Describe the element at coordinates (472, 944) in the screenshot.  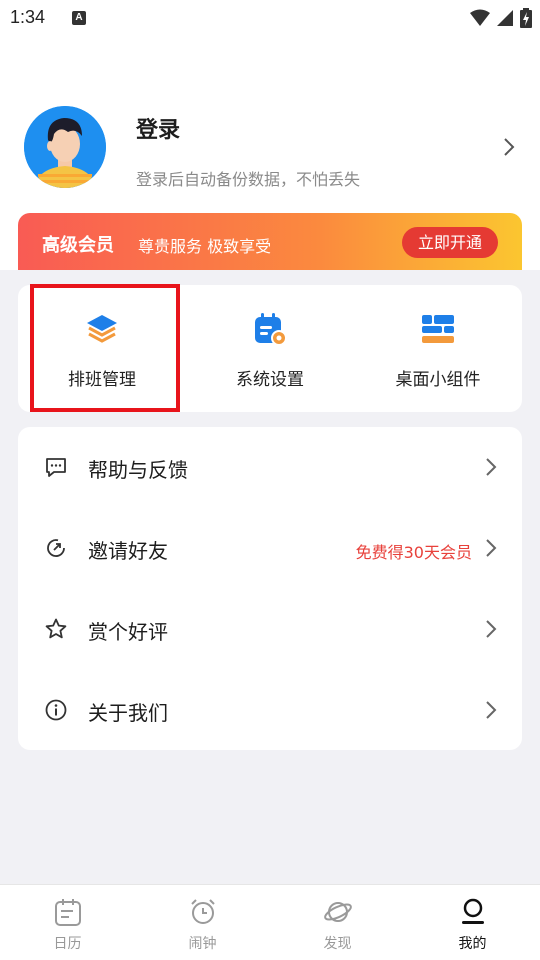
I see `tab-label: 我的` at that location.